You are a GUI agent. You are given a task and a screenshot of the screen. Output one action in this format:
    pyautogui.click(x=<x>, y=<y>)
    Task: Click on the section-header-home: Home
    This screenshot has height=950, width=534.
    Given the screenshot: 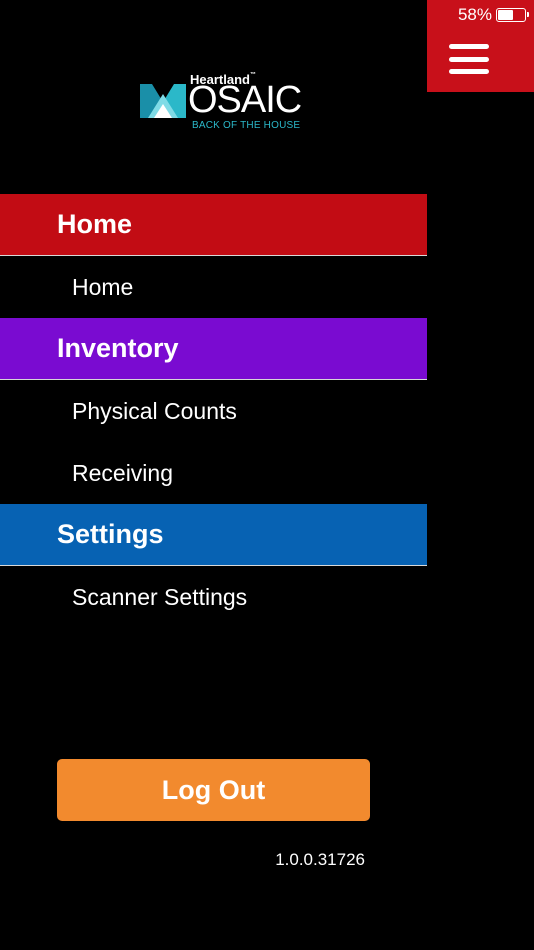 What is the action you would take?
    pyautogui.click(x=213, y=225)
    